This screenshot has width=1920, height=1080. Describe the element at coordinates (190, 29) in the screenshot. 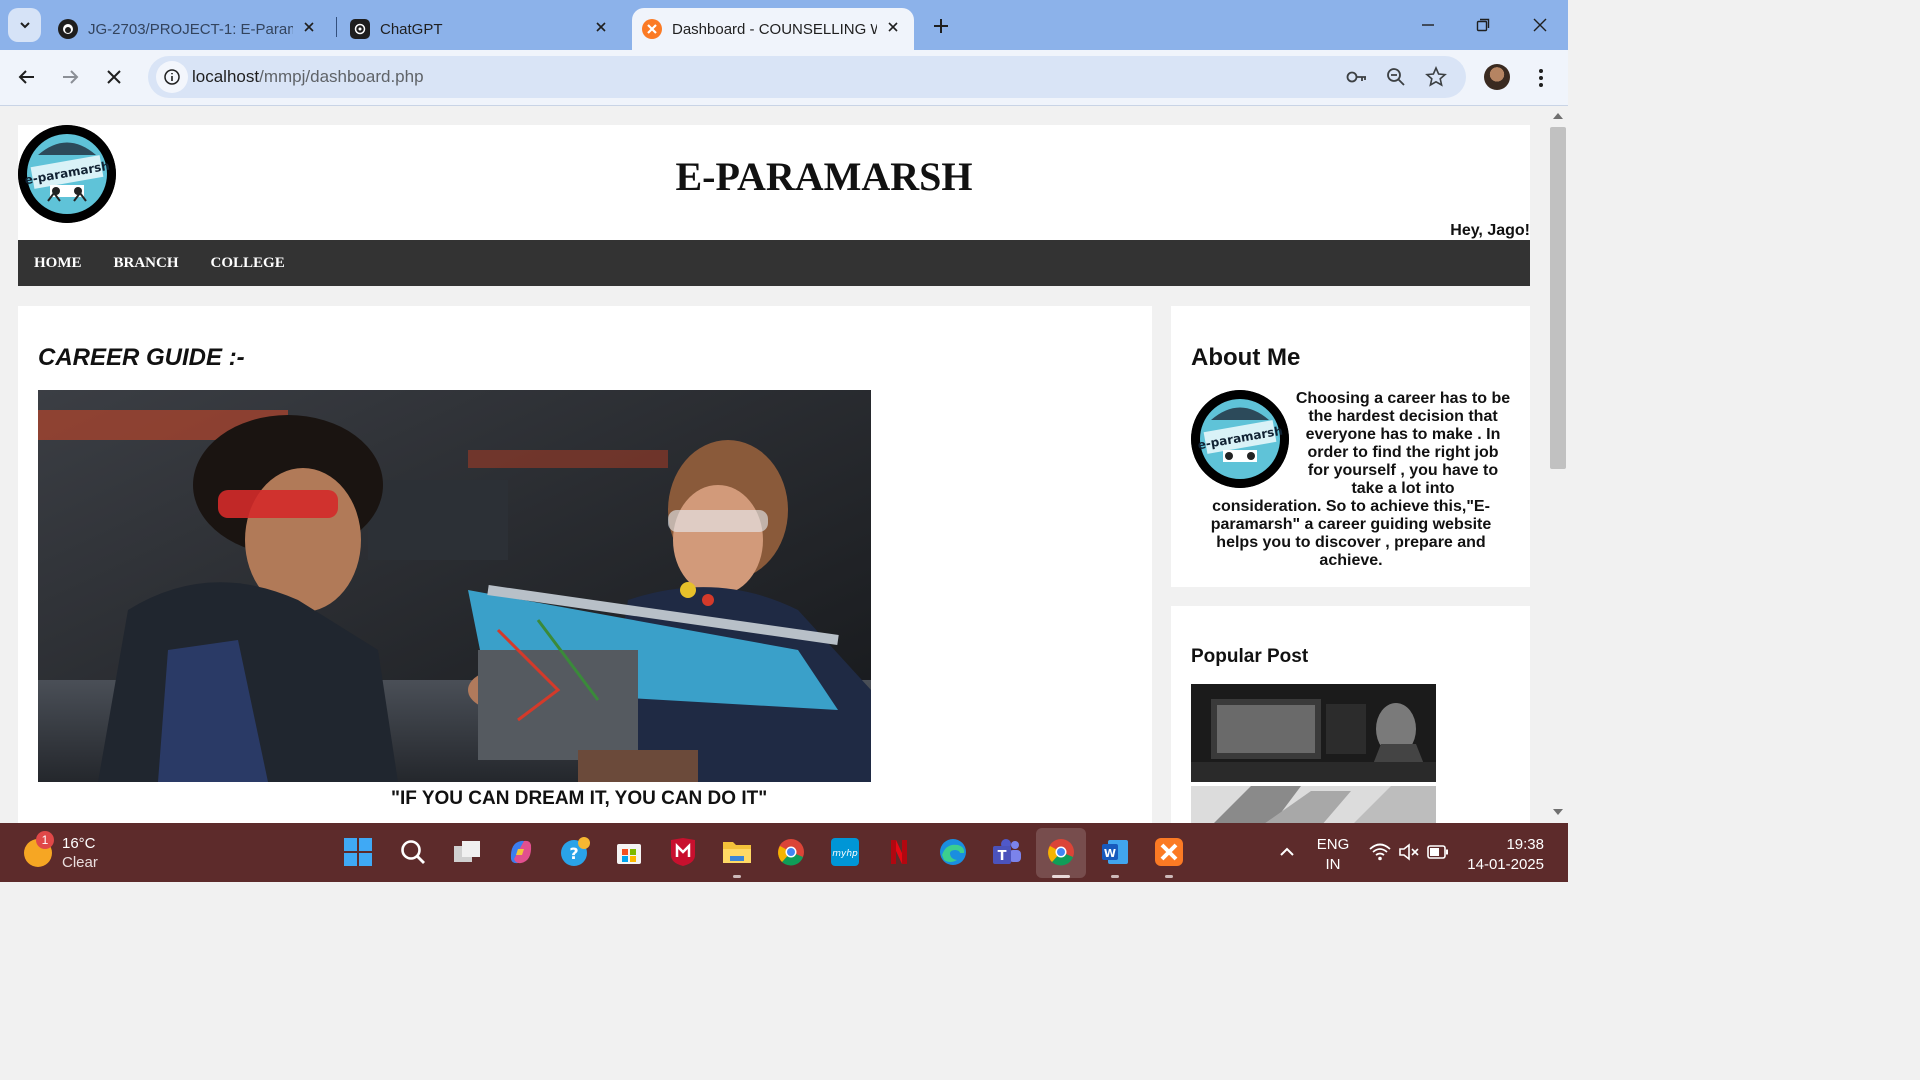

I see `tab-title: JG-2703/PROJECT-1: E-Paramar` at that location.